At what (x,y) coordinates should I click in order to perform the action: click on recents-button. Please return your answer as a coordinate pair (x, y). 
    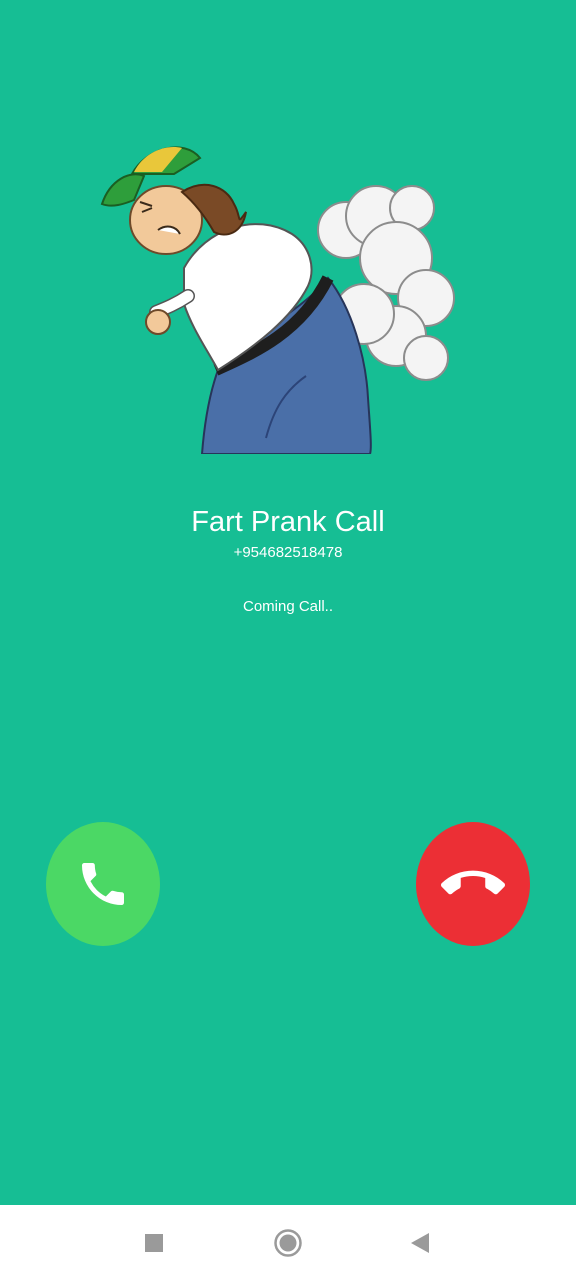
    Looking at the image, I should click on (154, 1242).